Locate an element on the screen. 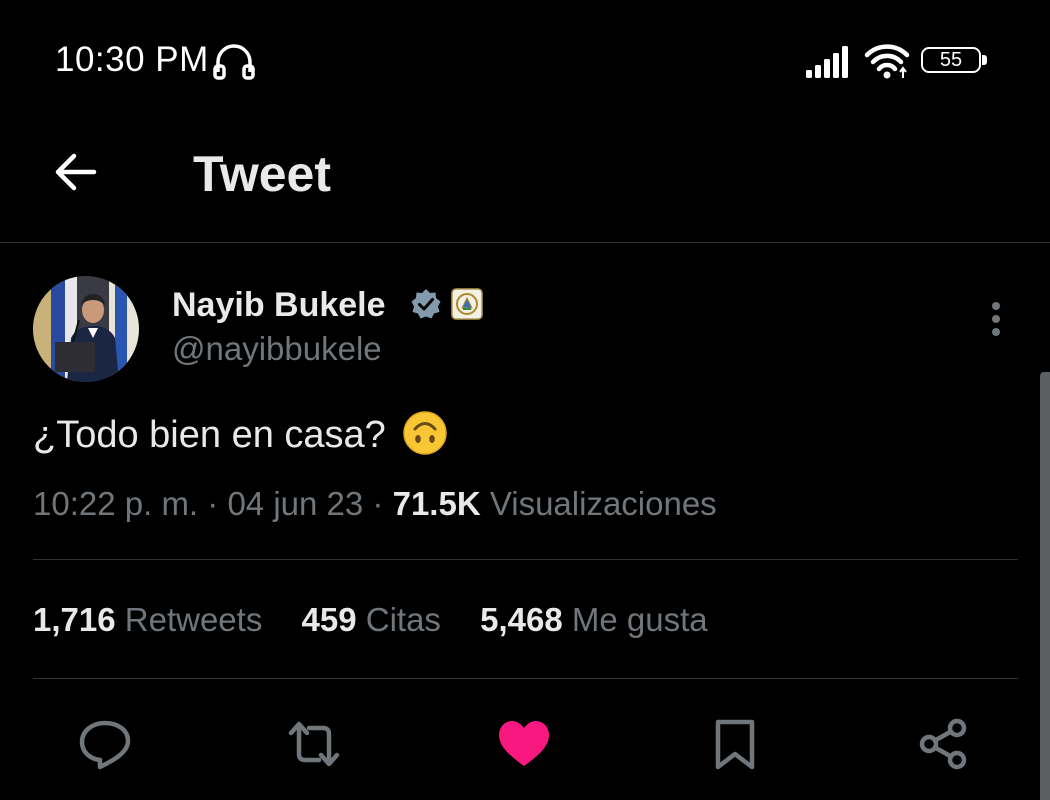  like-icon is located at coordinates (524, 744).